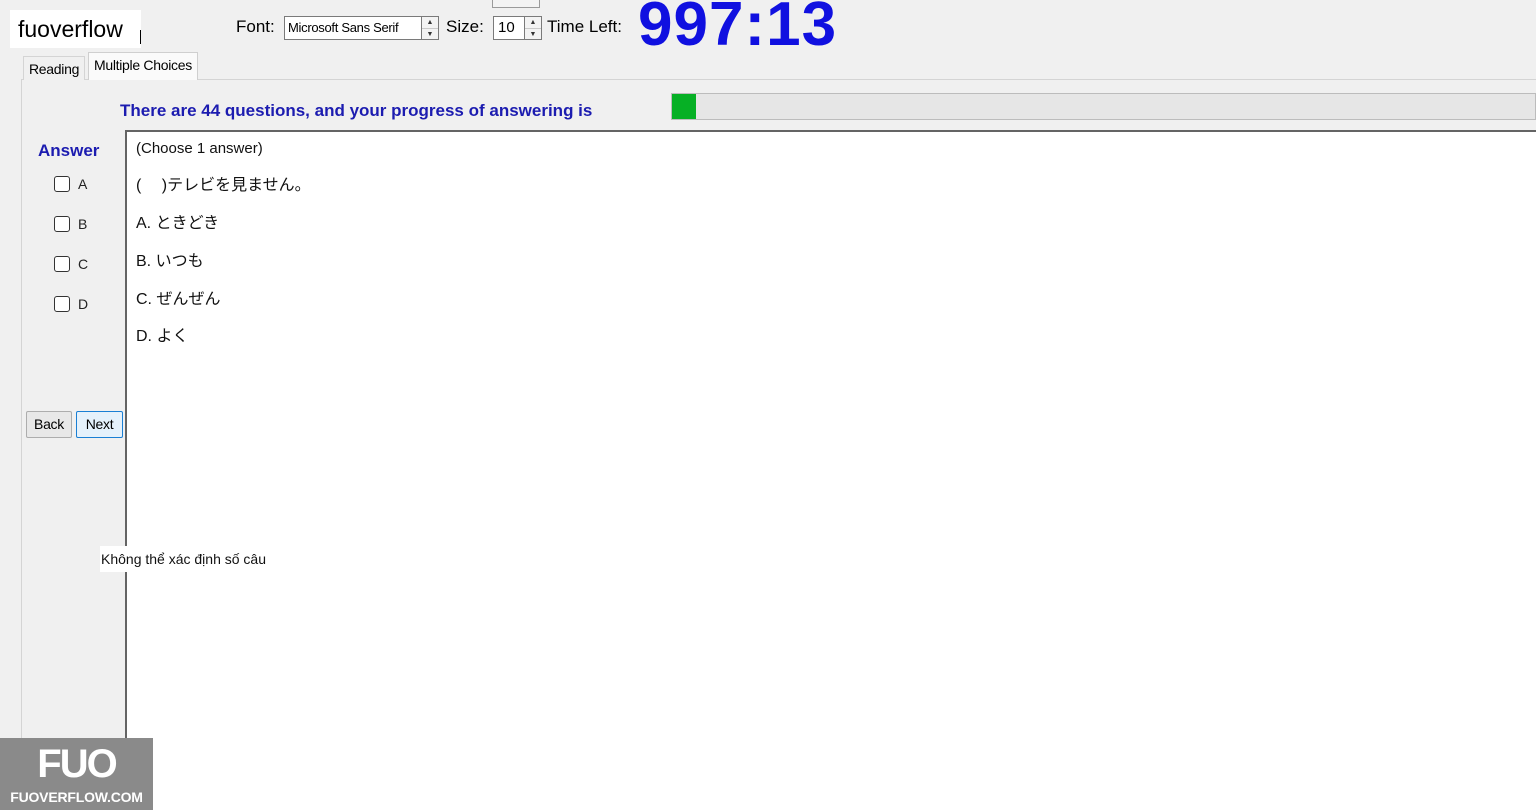  Describe the element at coordinates (77, 764) in the screenshot. I see `logo-mark: FUO` at that location.